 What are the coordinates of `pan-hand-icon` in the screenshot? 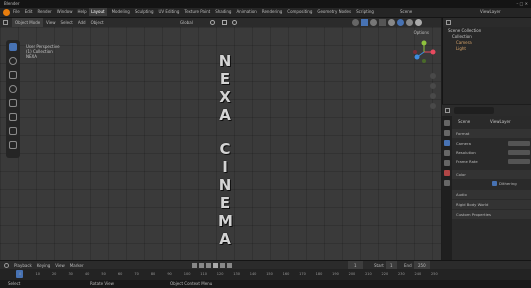 It's located at (433, 86).